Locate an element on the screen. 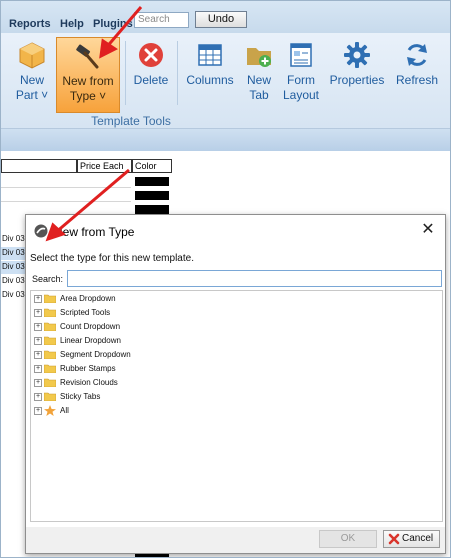 This screenshot has height=558, width=451. app-logo-icon is located at coordinates (41, 231).